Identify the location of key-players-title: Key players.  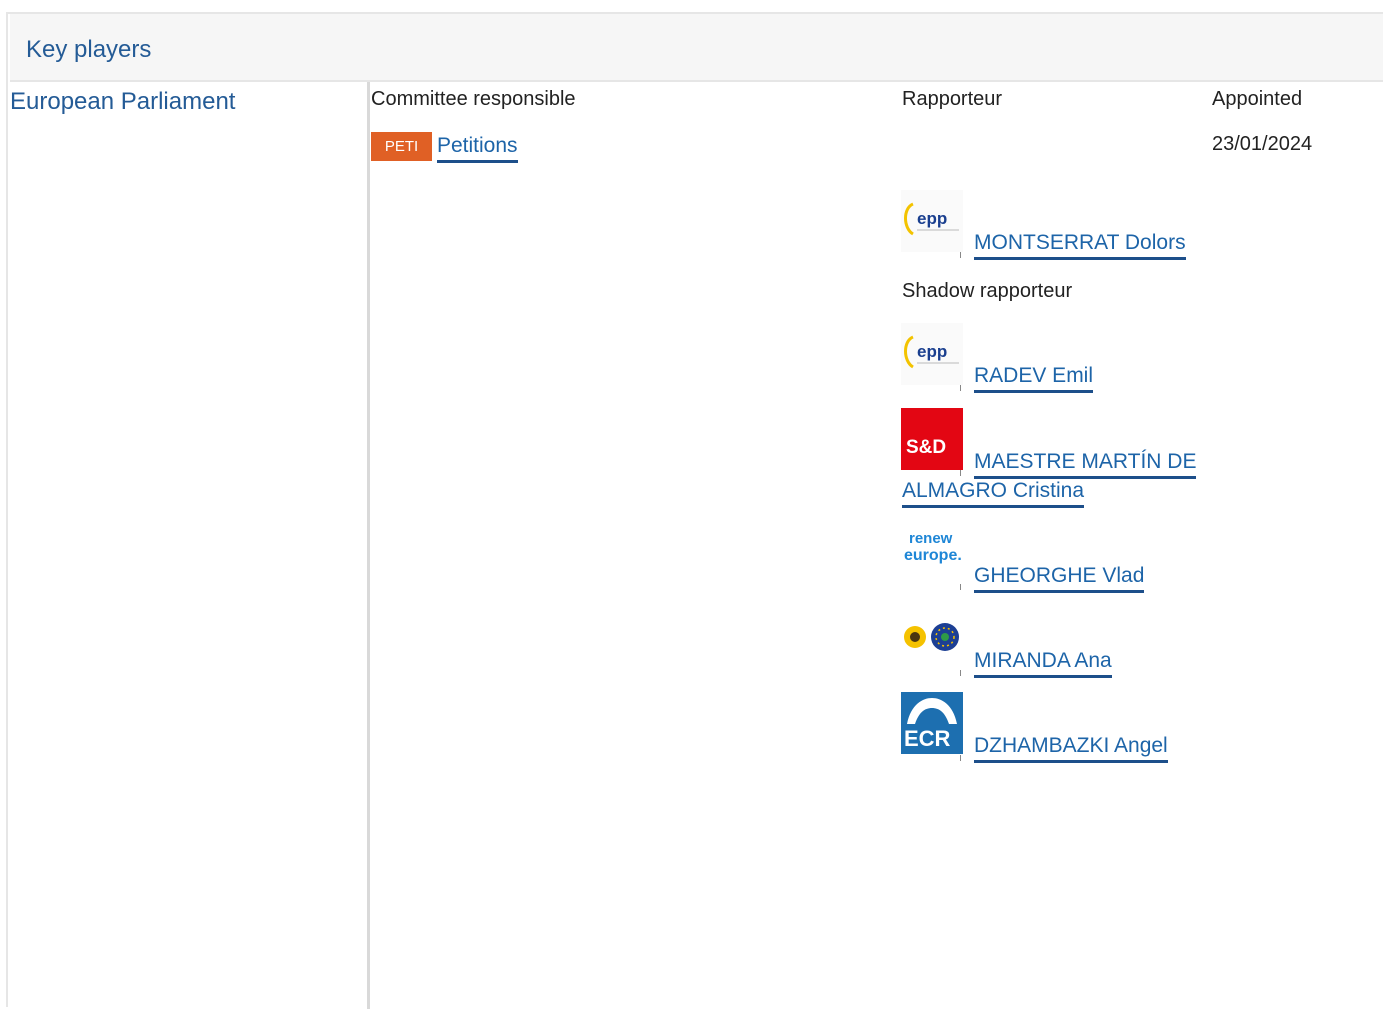
(89, 49).